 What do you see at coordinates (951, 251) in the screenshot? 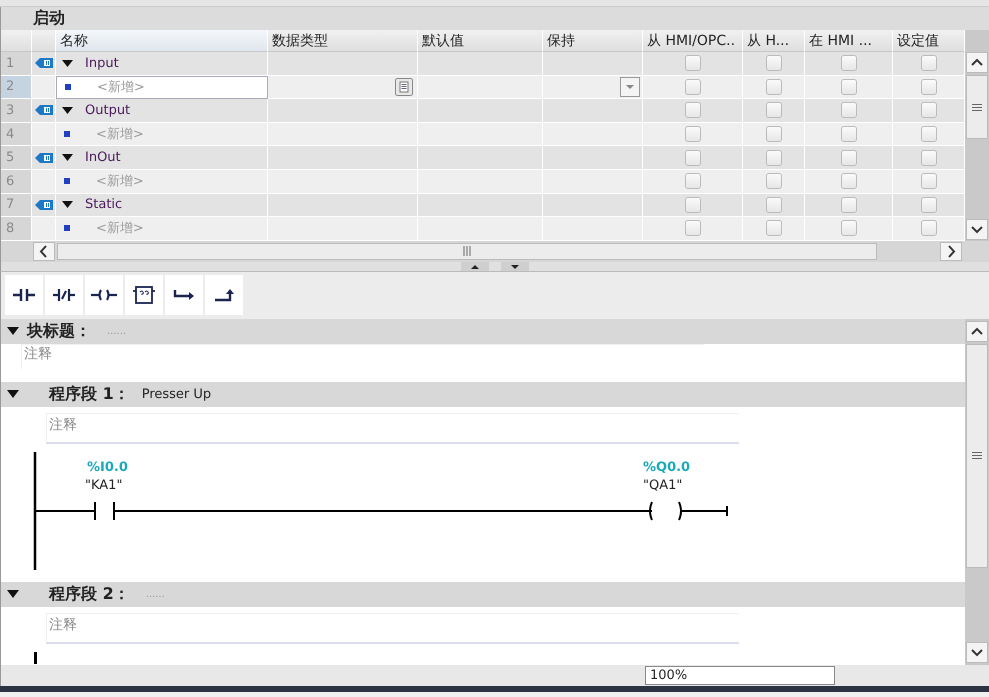
I see `scroll-right-button` at bounding box center [951, 251].